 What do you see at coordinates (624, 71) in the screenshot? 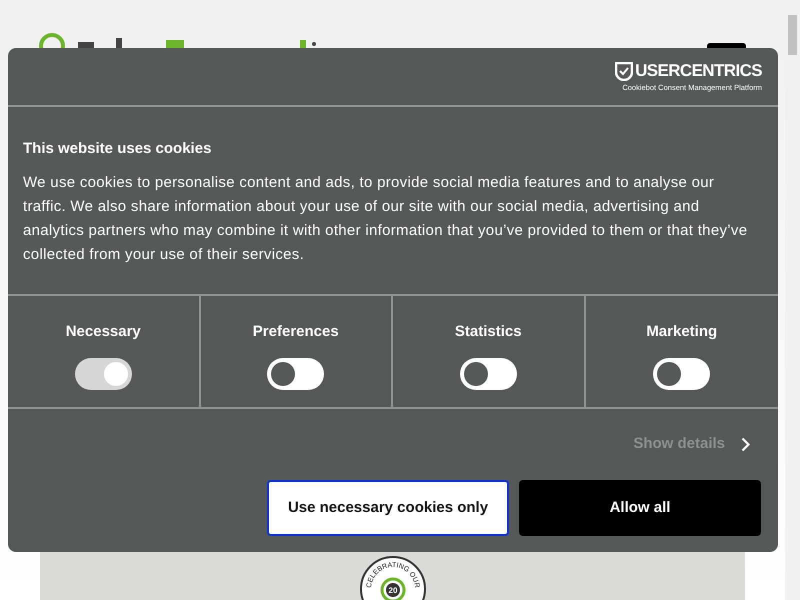
I see `shield-icon` at bounding box center [624, 71].